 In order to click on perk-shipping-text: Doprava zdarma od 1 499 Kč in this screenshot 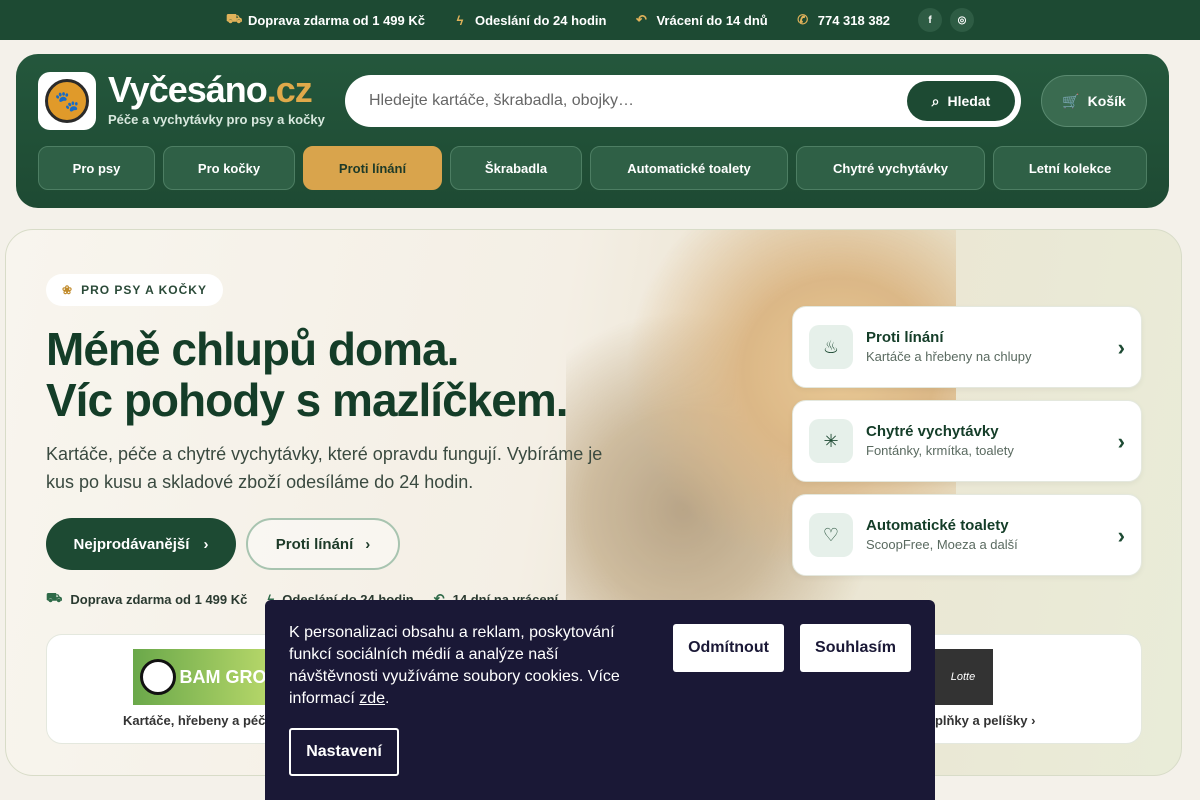, I will do `click(159, 599)`.